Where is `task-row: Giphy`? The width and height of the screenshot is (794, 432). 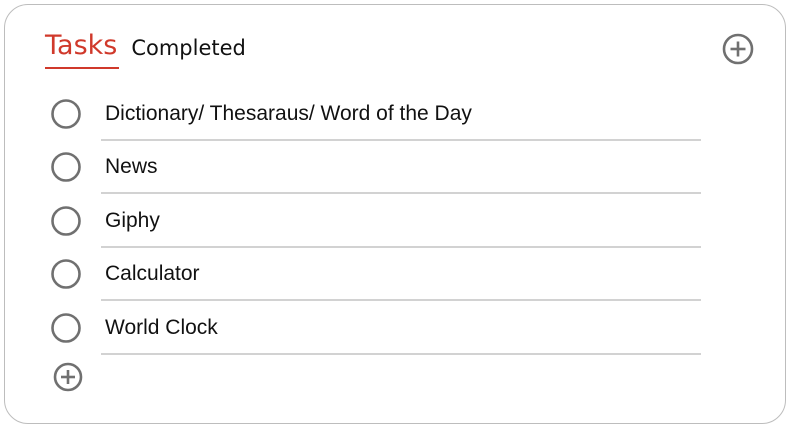 task-row: Giphy is located at coordinates (375, 221).